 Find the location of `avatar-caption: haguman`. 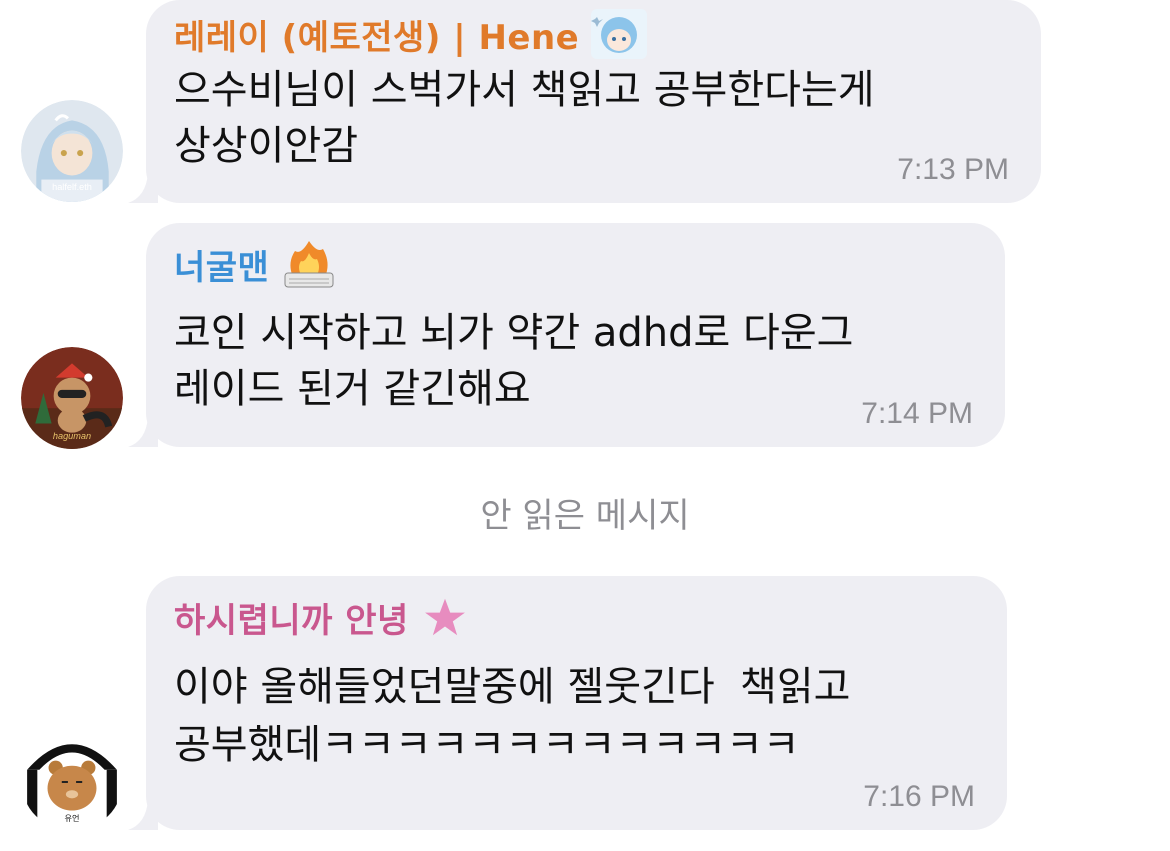

avatar-caption: haguman is located at coordinates (72, 436).